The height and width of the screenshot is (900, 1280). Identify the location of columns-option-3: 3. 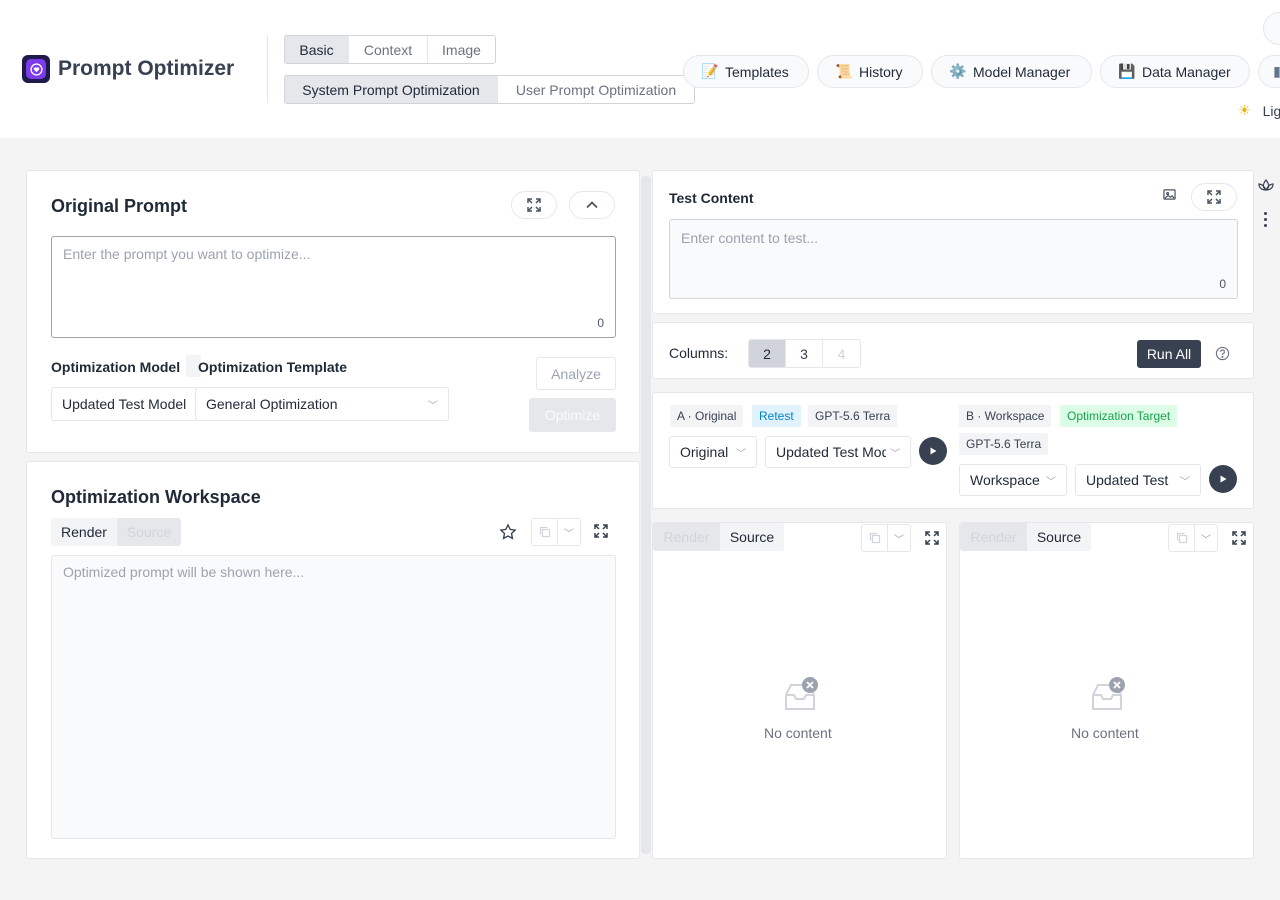
(804, 353).